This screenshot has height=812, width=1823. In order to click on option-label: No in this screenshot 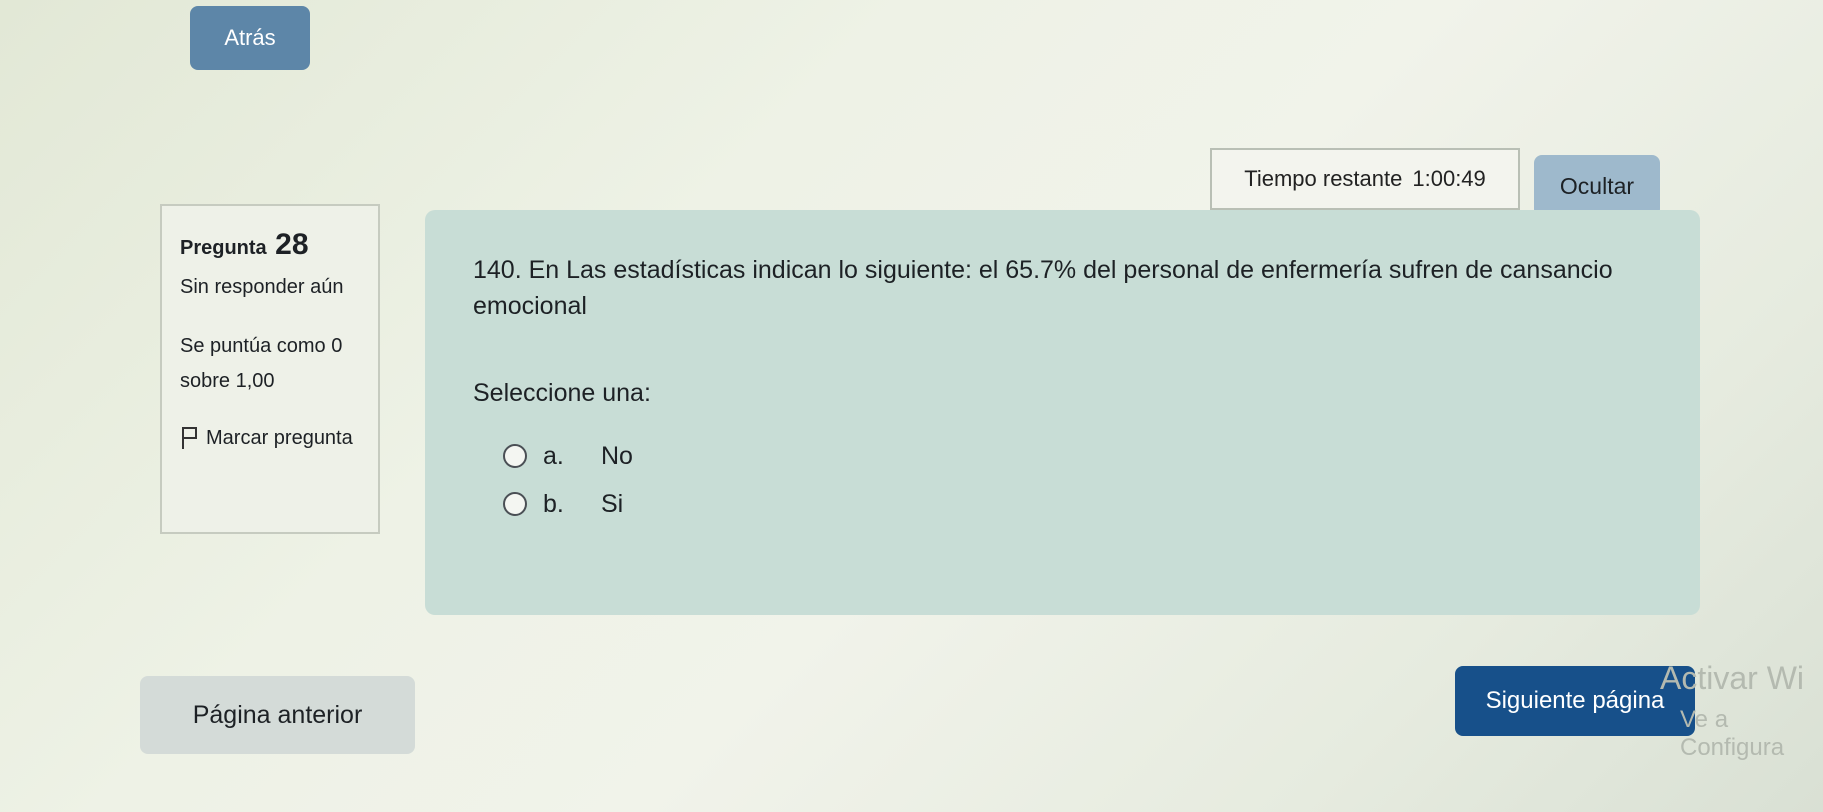, I will do `click(617, 455)`.